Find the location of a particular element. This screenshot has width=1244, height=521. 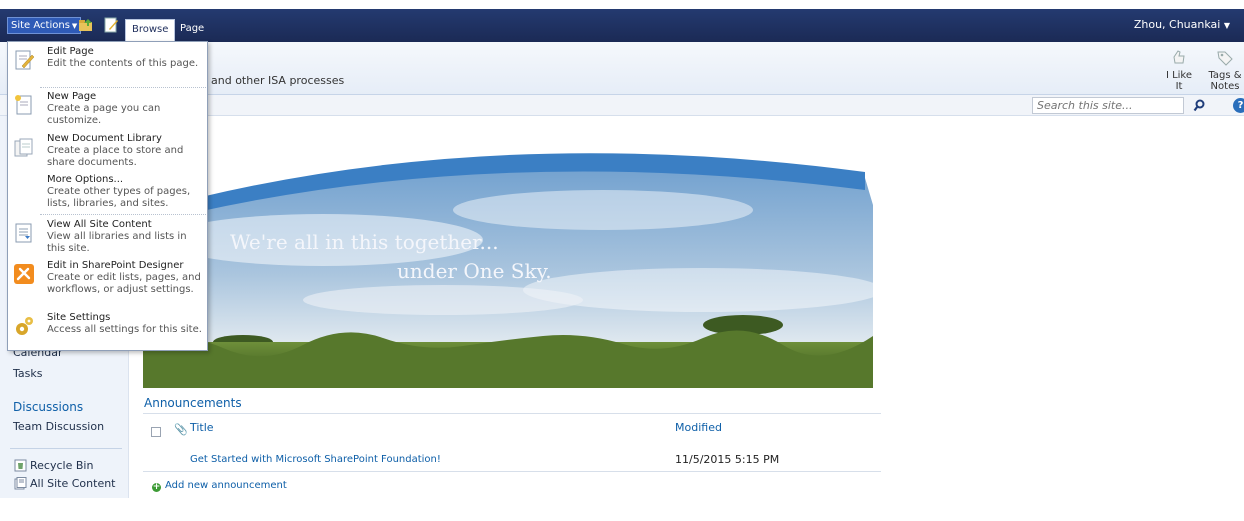

tags-notes-button: Tags & Notes is located at coordinates (1225, 70).